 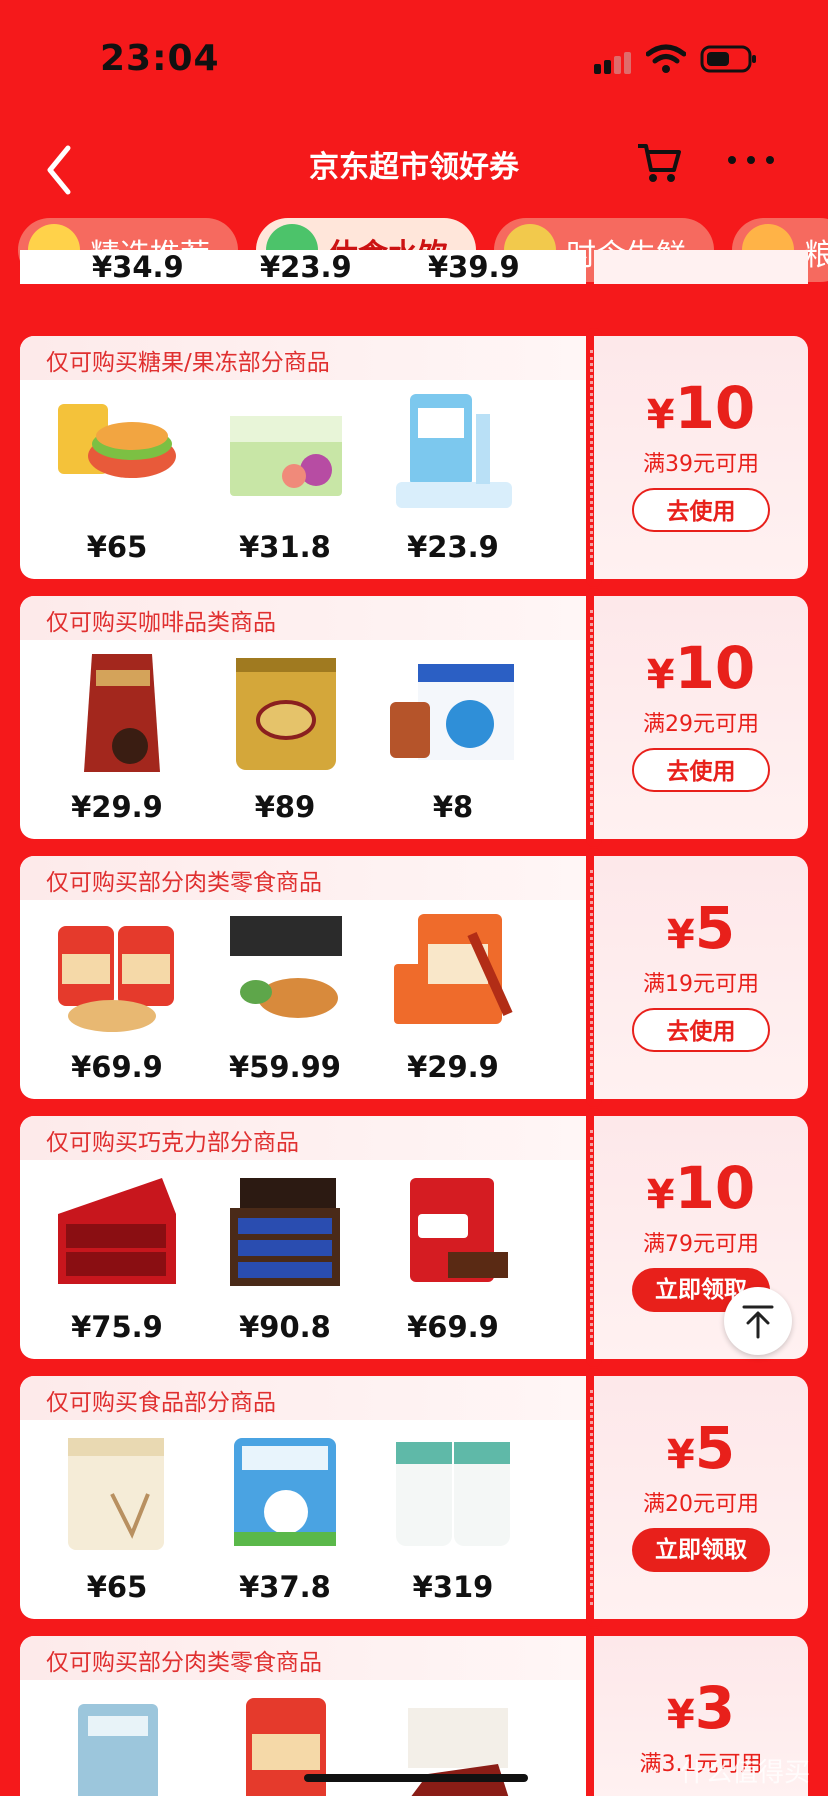 What do you see at coordinates (728, 59) in the screenshot?
I see `battery-icon` at bounding box center [728, 59].